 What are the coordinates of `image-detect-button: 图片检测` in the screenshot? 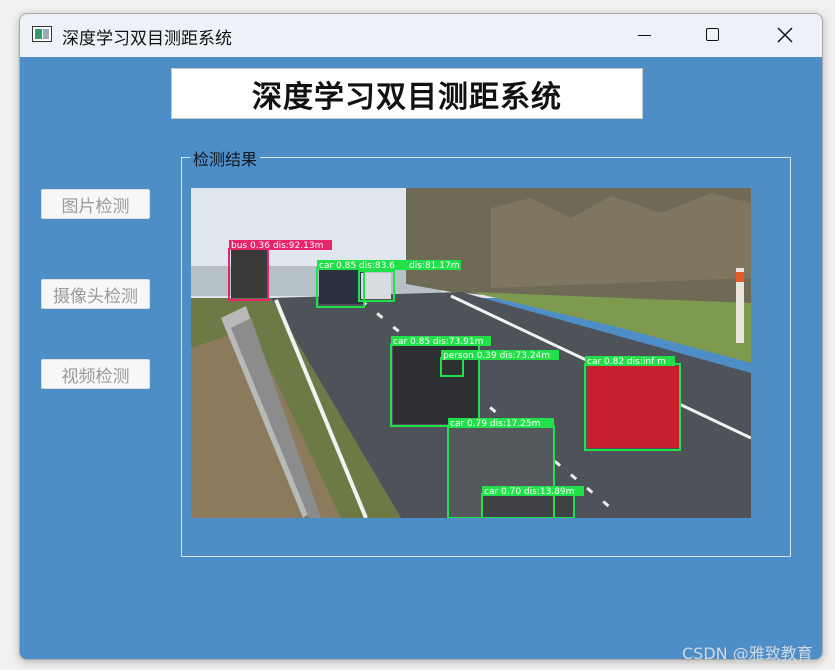 It's located at (95, 204).